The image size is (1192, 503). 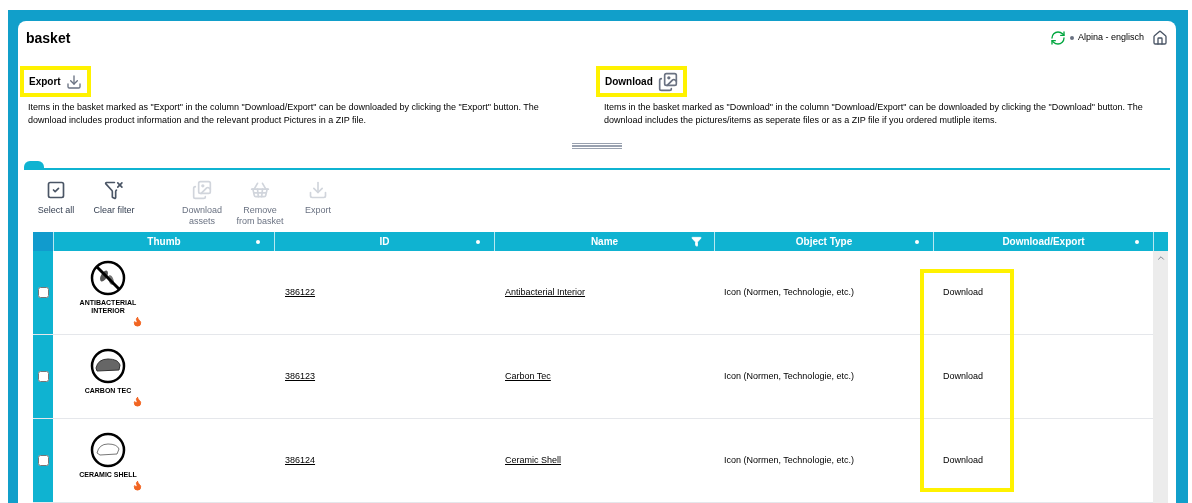 I want to click on checkbox-icon, so click(x=56, y=190).